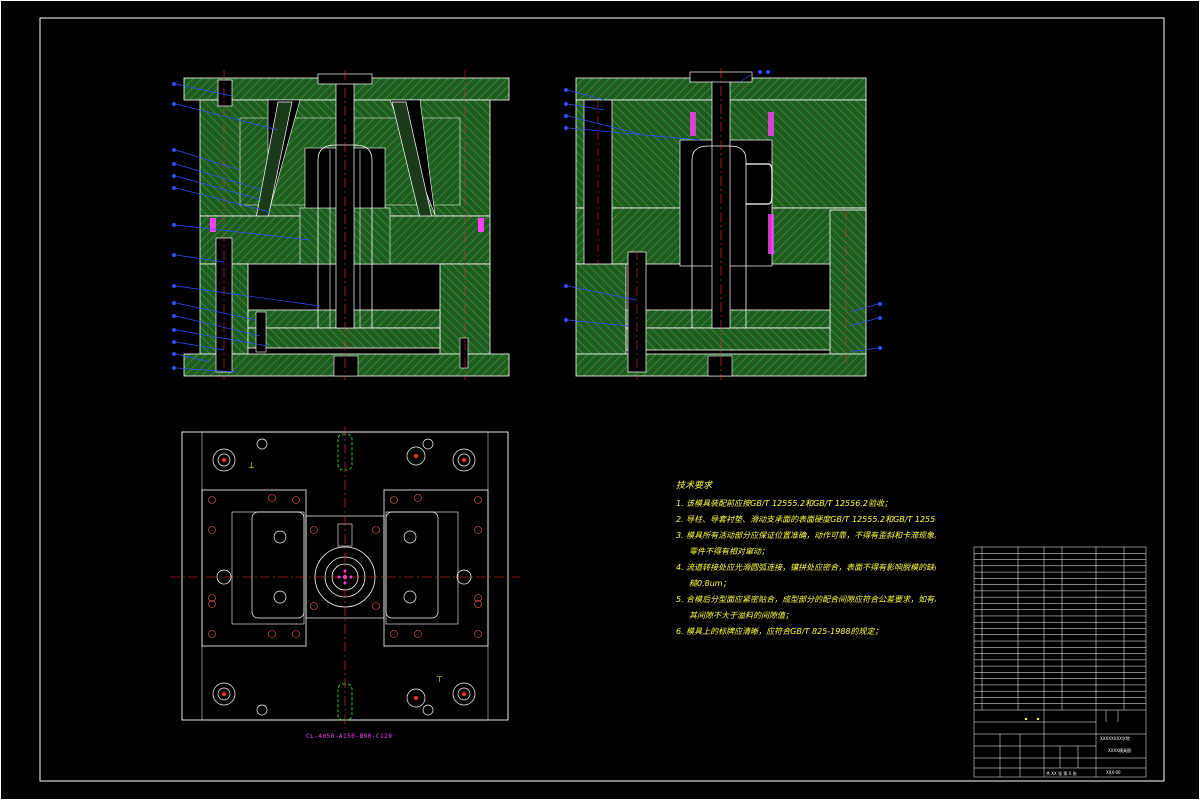 Image resolution: width=1200 pixels, height=800 pixels. I want to click on note-item-3-cont: 零件不得有相对窜动；, so click(729, 551).